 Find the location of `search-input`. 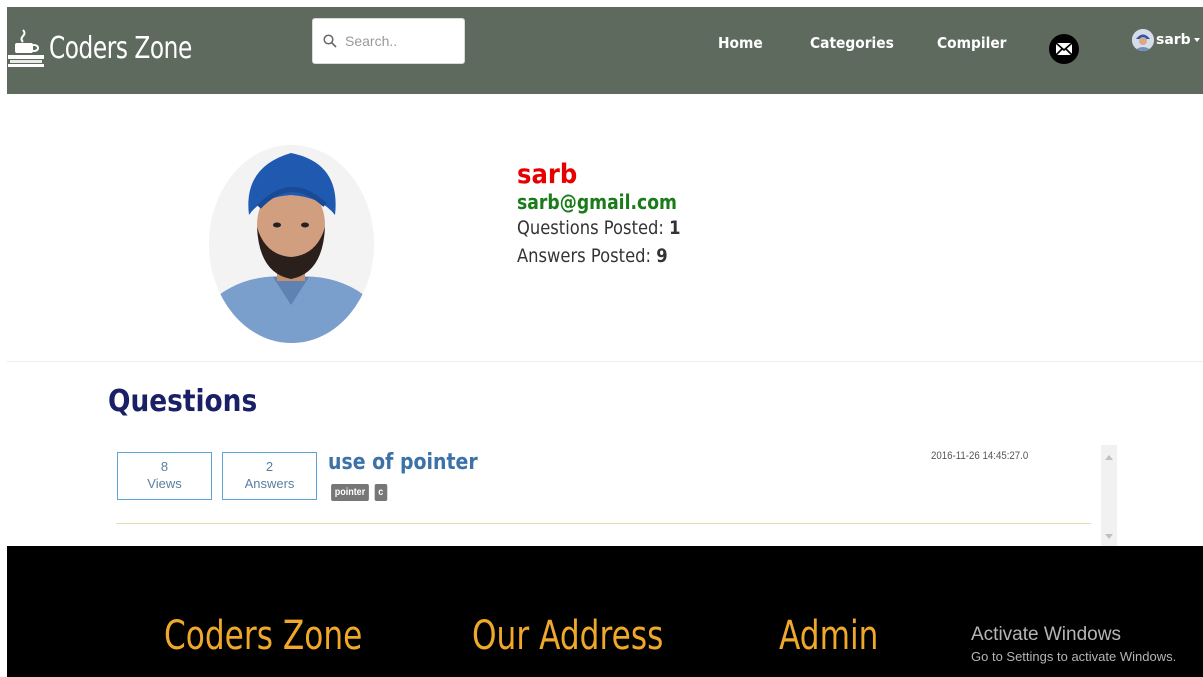

search-input is located at coordinates (400, 41).